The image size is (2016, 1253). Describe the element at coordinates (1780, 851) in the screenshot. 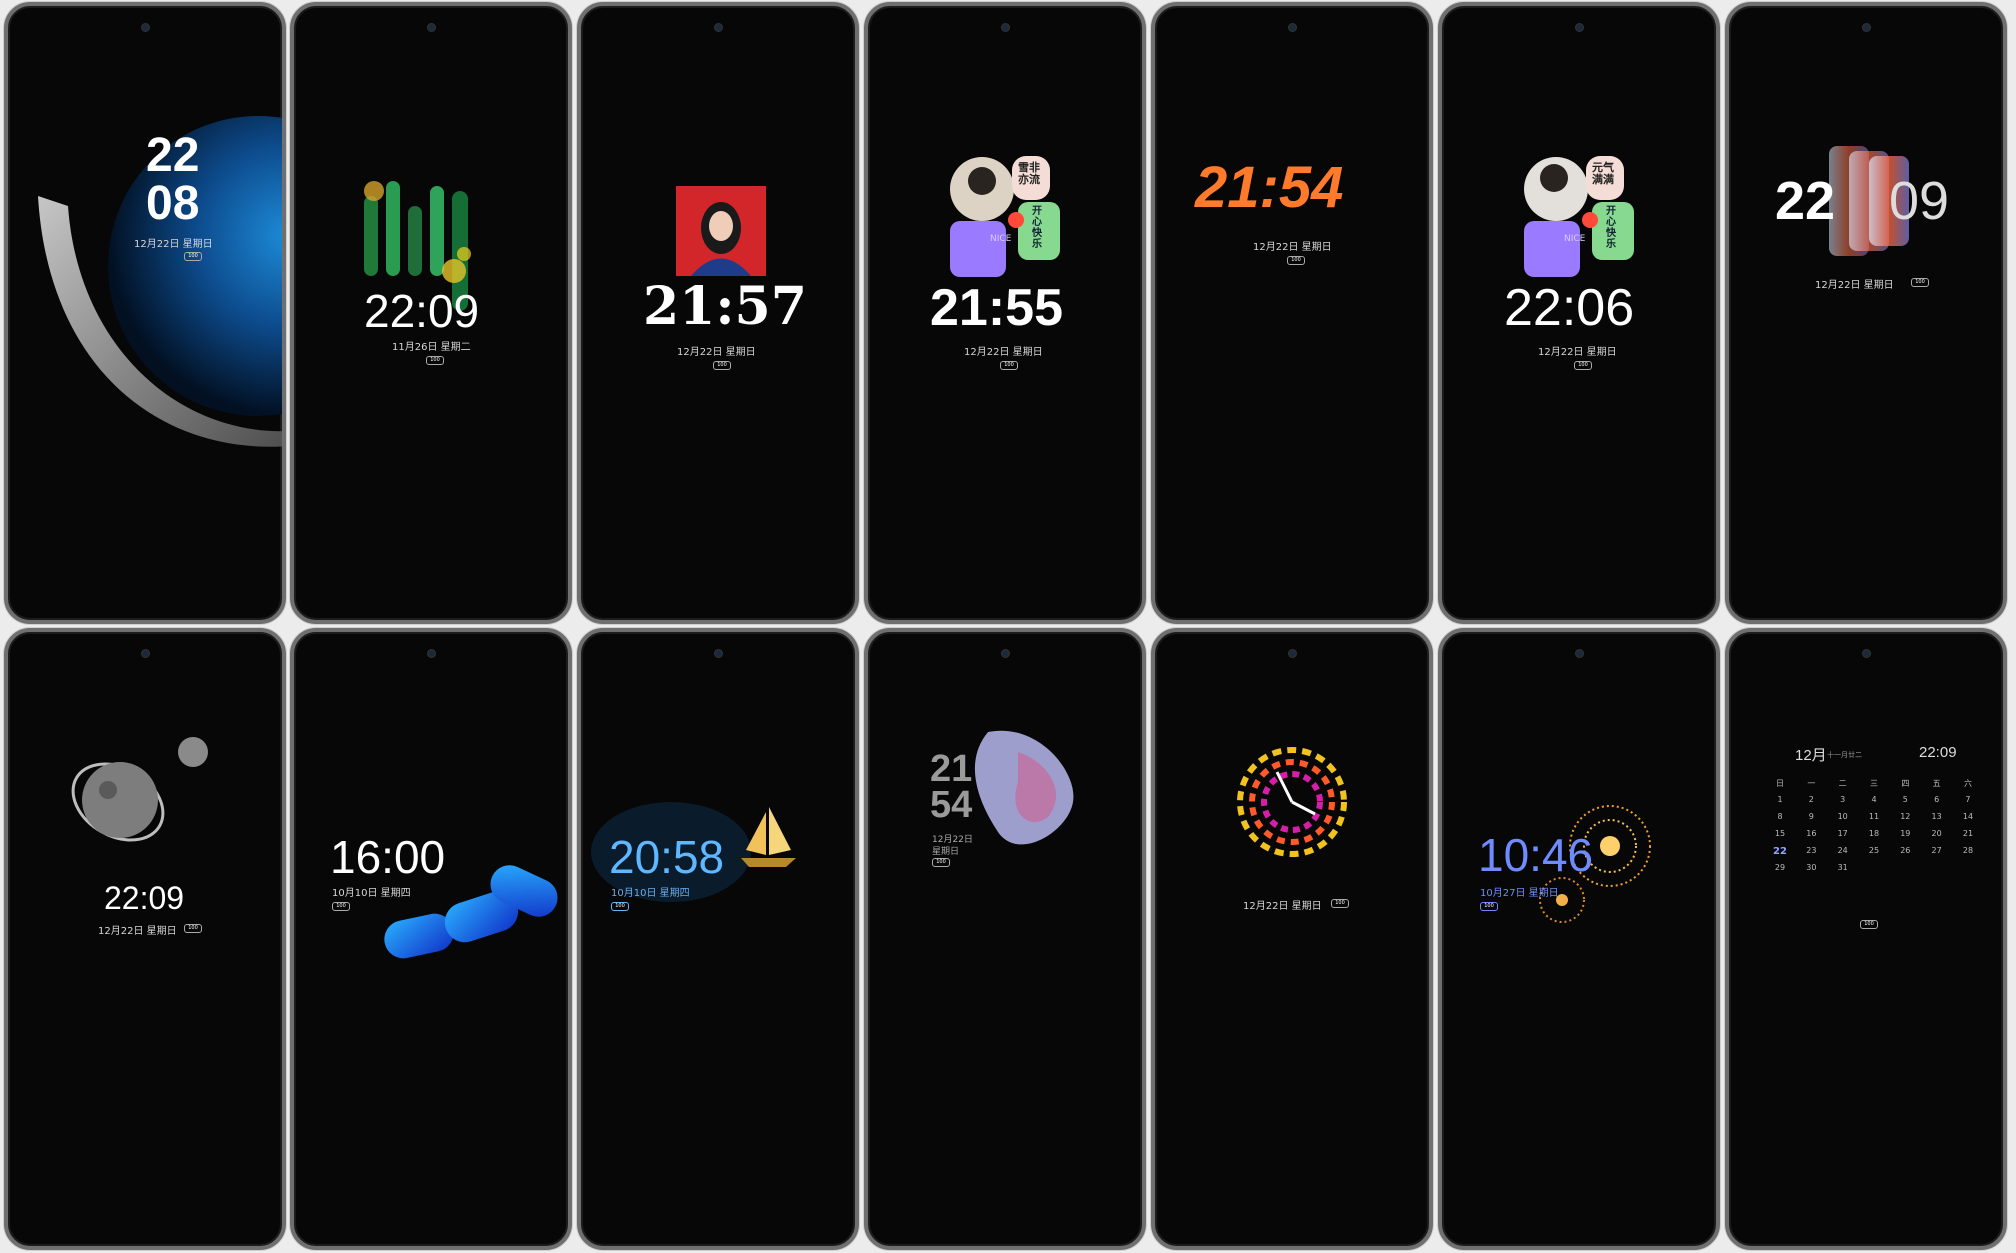

I see `day-cell-today: 22` at that location.